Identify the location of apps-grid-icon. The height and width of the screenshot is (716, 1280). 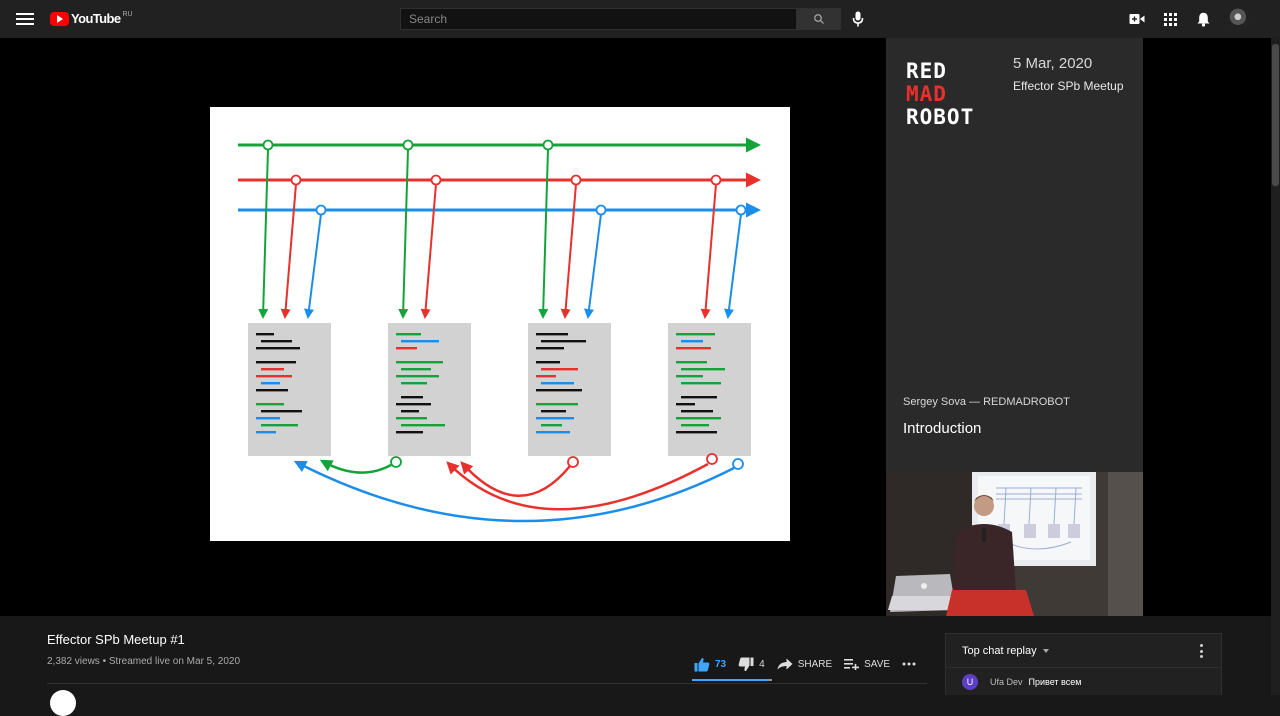
(1170, 19).